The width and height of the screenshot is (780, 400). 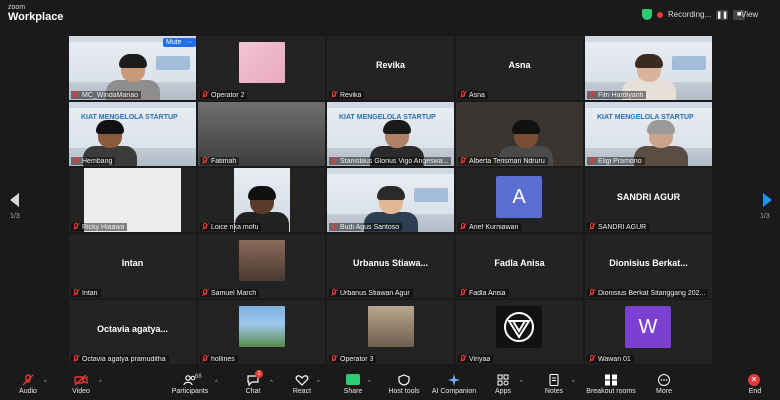 I want to click on audio-options-caret-icon: ^, so click(x=45, y=383).